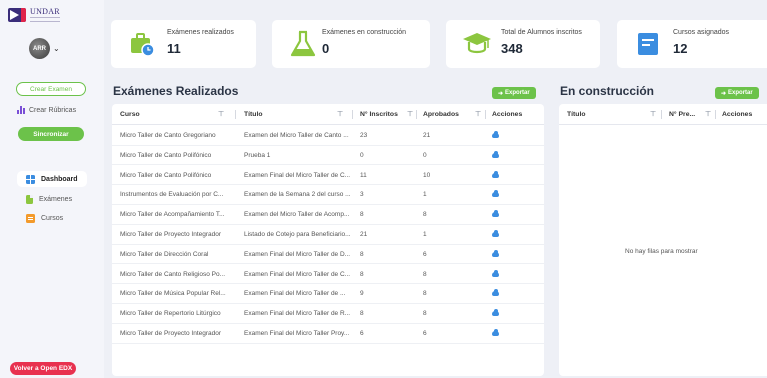 Image resolution: width=767 pixels, height=378 pixels. Describe the element at coordinates (46, 110) in the screenshot. I see `create-rubrics-link: Crear Rúbricas` at that location.